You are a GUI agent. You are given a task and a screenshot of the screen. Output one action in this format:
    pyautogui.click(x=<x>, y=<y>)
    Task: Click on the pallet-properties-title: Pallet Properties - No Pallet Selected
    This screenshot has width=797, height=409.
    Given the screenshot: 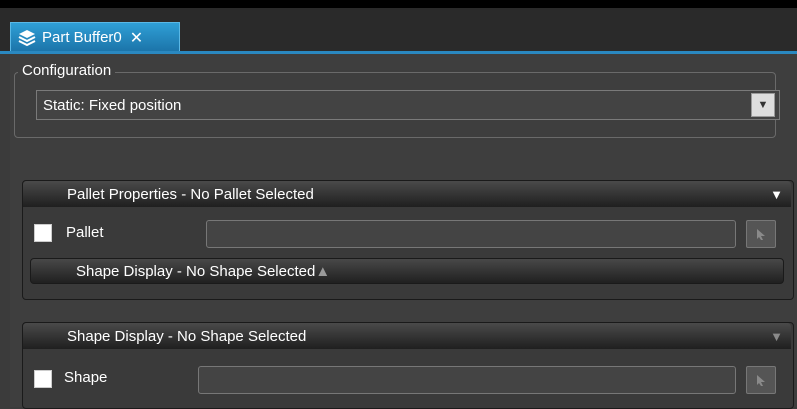 What is the action you would take?
    pyautogui.click(x=190, y=194)
    